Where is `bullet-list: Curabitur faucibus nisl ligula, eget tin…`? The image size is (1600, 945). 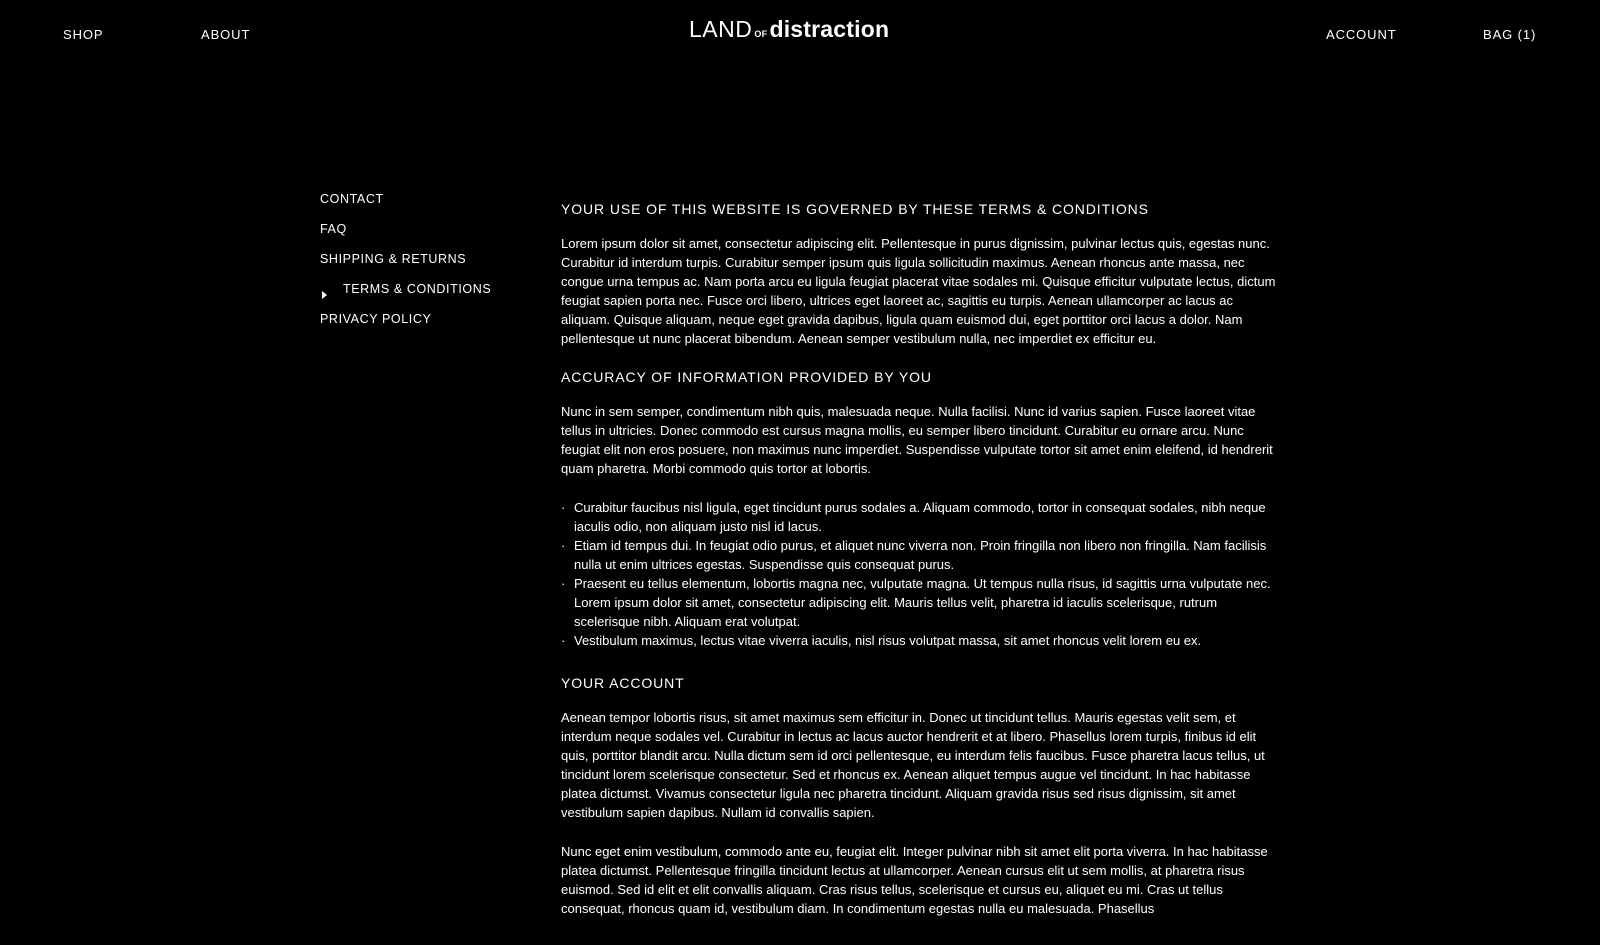 bullet-list: Curabitur faucibus nisl ligula, eget tin… is located at coordinates (921, 574).